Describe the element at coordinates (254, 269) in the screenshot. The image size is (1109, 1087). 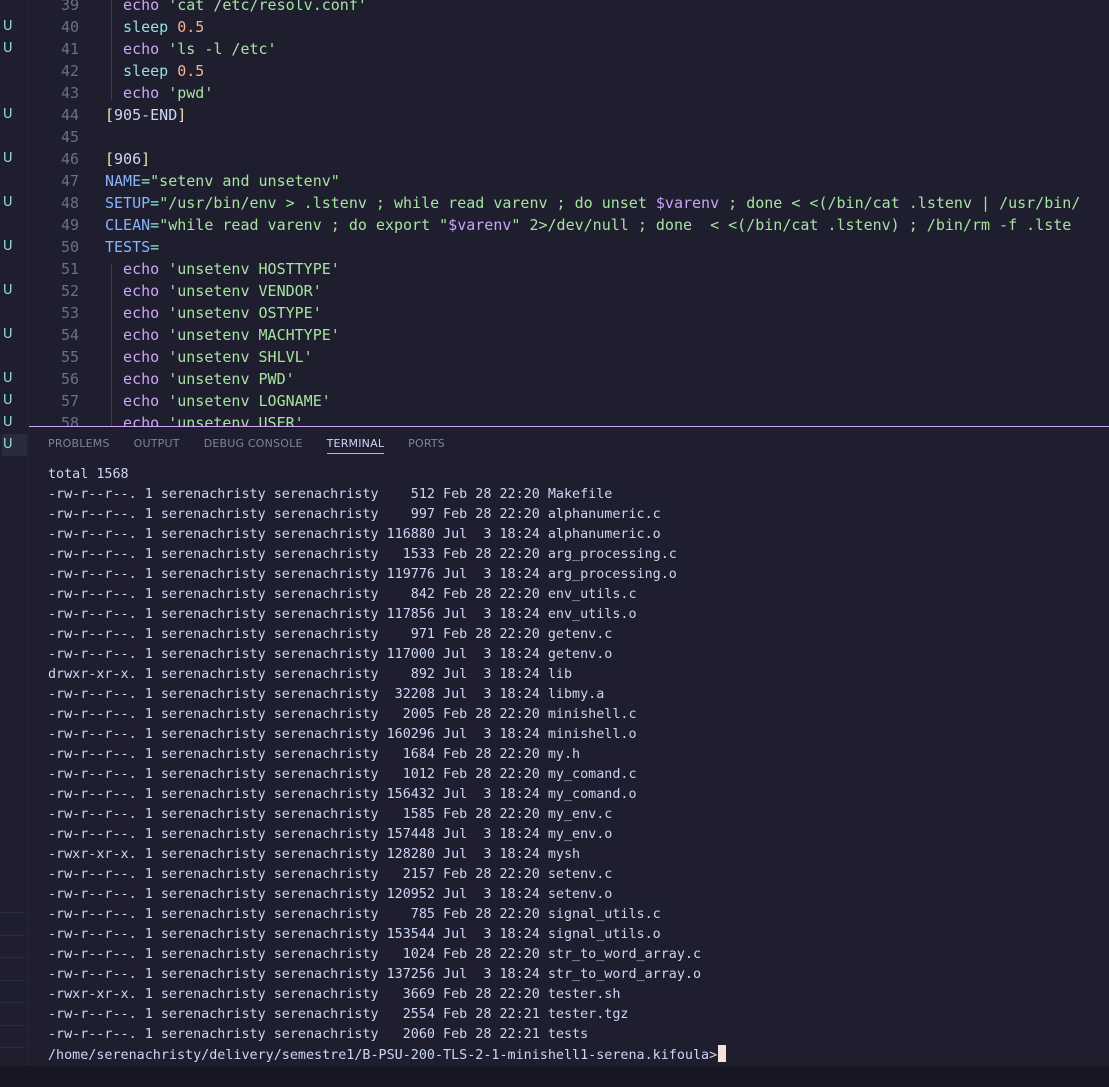
I see `code-token: 'unsetenv HOSTTYPE'` at that location.